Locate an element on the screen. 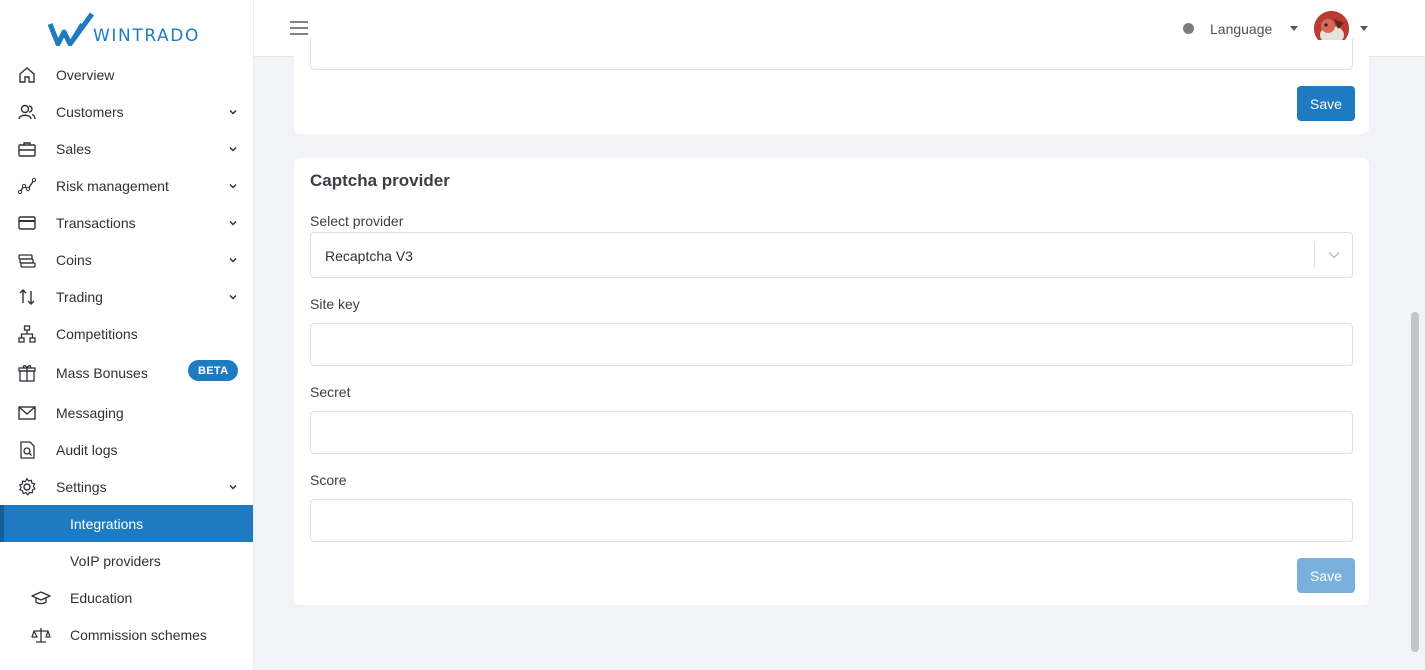 This screenshot has width=1425, height=670. graduation-cap-icon is located at coordinates (41, 598).